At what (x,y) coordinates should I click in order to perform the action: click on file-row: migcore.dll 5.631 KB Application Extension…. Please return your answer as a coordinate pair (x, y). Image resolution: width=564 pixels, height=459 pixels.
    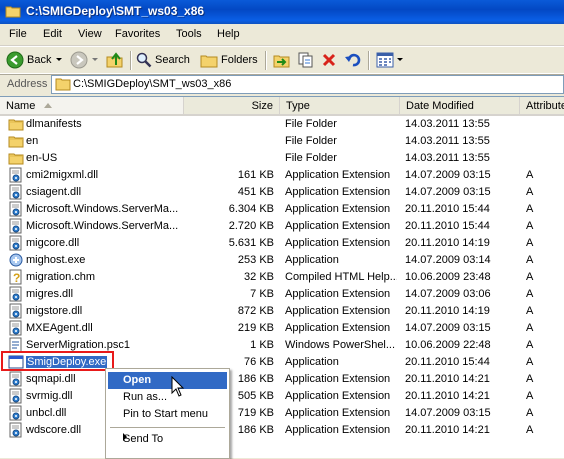
    Looking at the image, I should click on (282, 243).